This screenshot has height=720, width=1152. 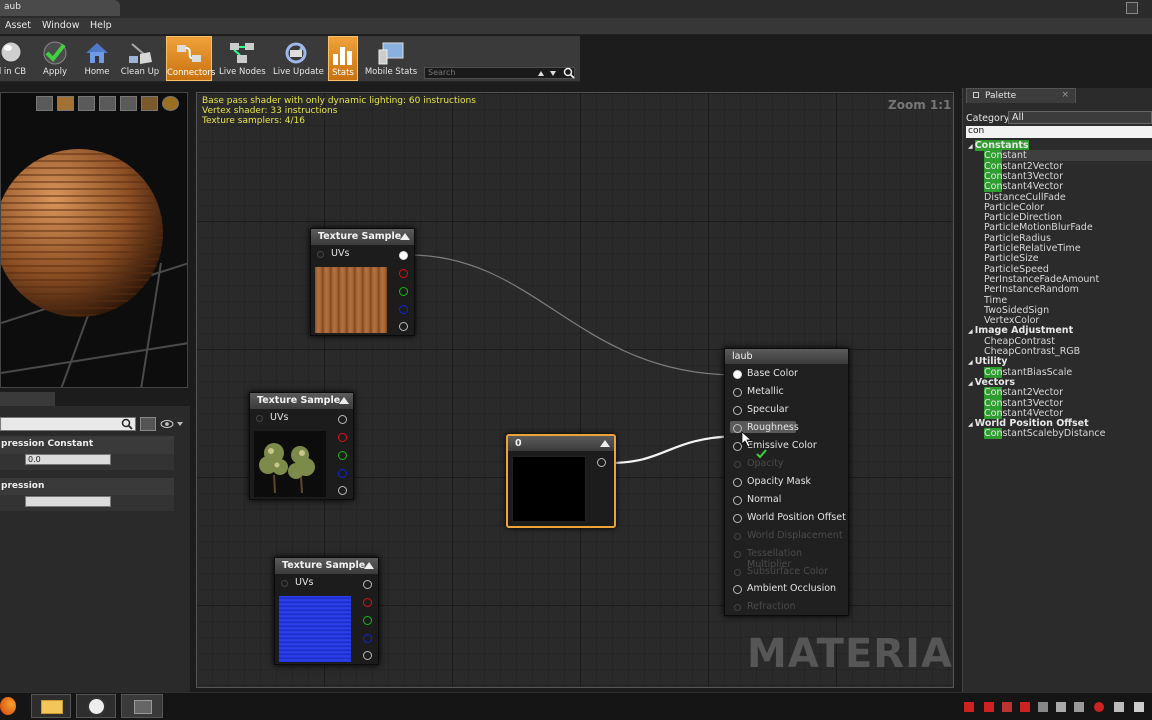 What do you see at coordinates (1031, 289) in the screenshot?
I see `palette-item: PerInstanceRandom` at bounding box center [1031, 289].